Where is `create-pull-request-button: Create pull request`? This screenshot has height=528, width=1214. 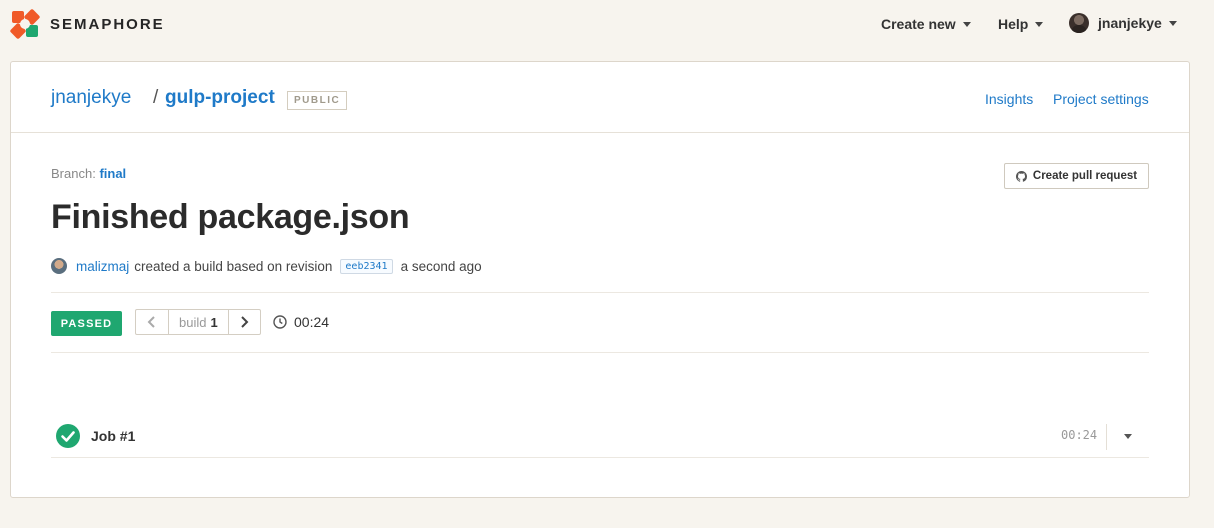 create-pull-request-button: Create pull request is located at coordinates (1076, 176).